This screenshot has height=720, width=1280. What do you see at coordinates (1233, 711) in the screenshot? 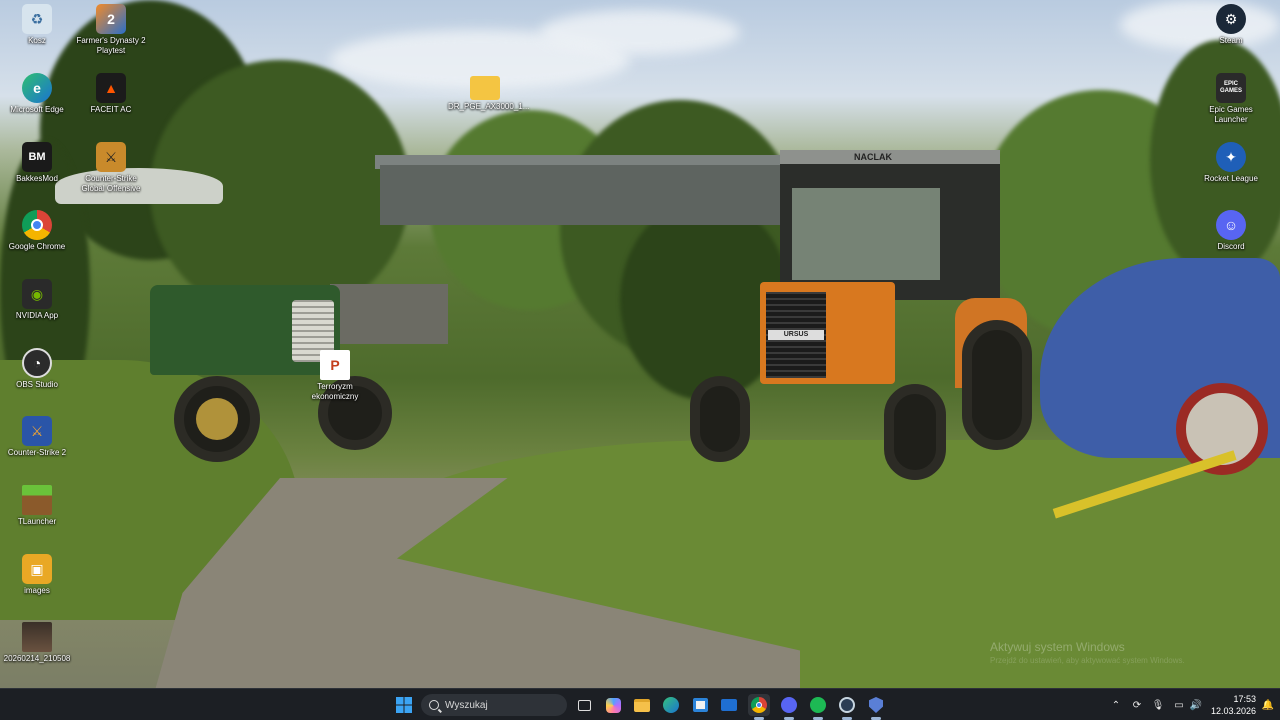
I see `clock-date: 12.03.2026` at bounding box center [1233, 711].